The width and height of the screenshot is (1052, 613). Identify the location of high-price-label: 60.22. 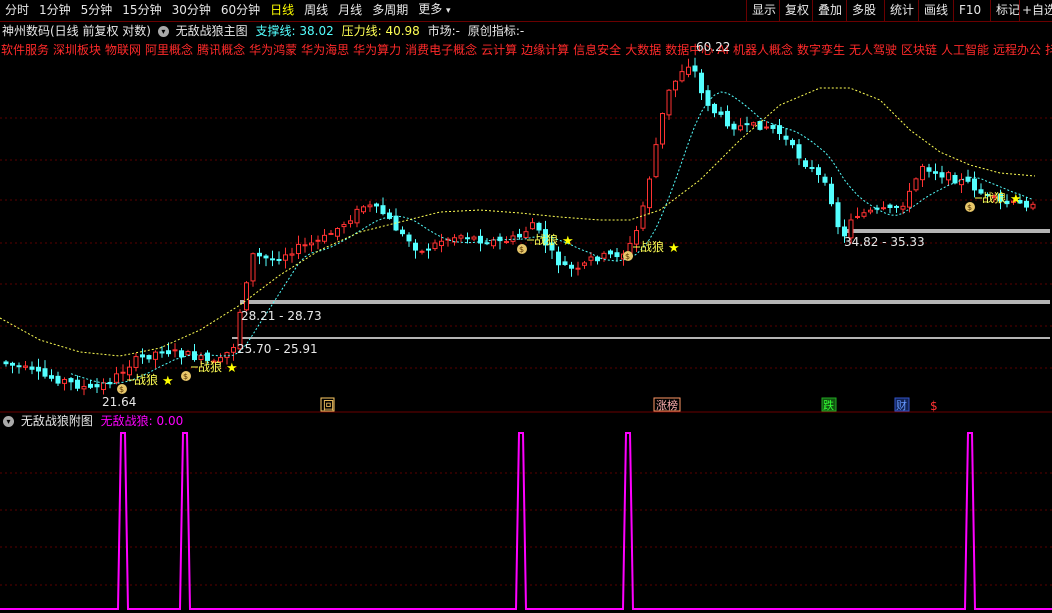
(713, 47).